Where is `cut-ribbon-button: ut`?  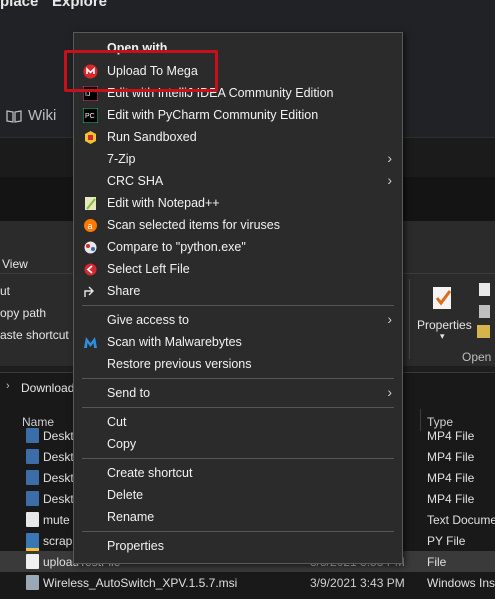 cut-ribbon-button: ut is located at coordinates (5, 291).